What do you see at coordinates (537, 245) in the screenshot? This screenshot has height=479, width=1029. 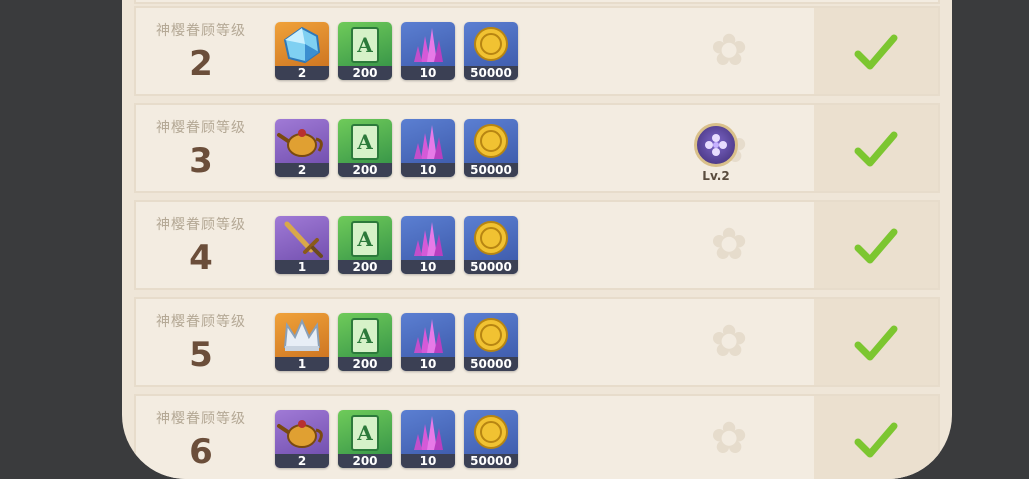 I see `level-row: ✿ 神樱眷顾等级 4 1 A 200 10 50000` at bounding box center [537, 245].